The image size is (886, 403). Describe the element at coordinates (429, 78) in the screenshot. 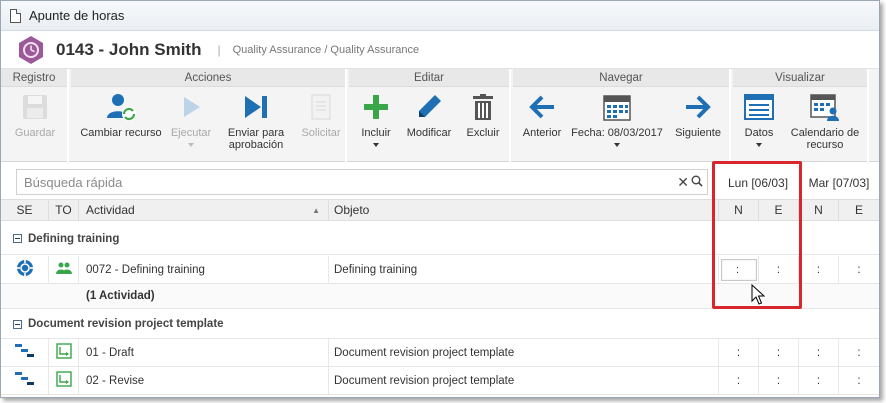

I see `group-title: Editar` at that location.